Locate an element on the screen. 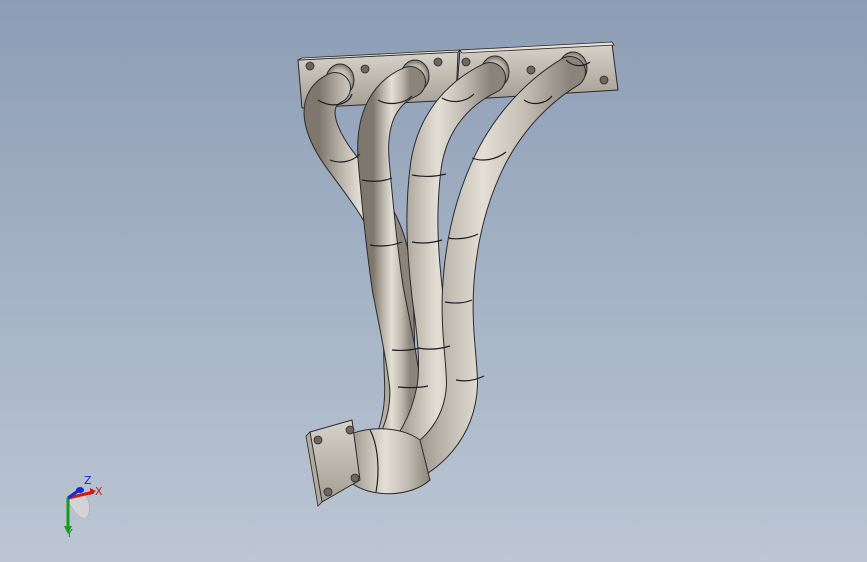 This screenshot has width=867, height=562. triad-axes-icon is located at coordinates (80, 510).